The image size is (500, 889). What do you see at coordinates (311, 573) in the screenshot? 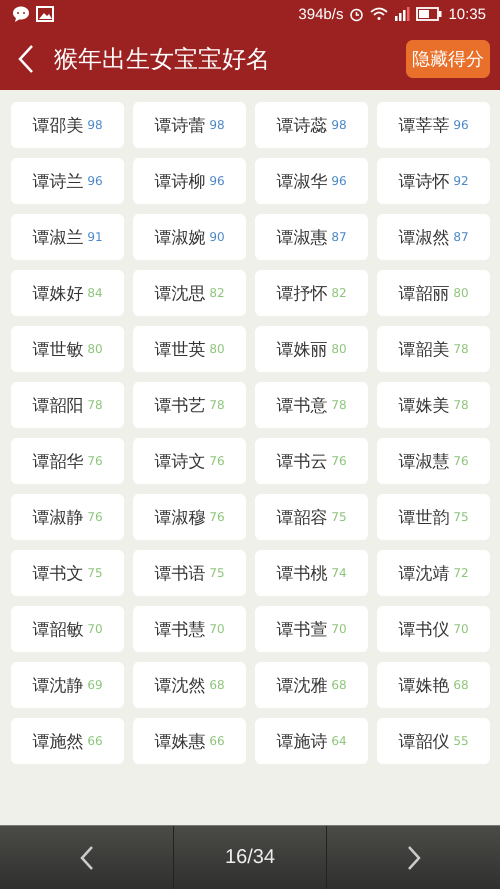
I see `name-card: 谭书桃 74` at bounding box center [311, 573].